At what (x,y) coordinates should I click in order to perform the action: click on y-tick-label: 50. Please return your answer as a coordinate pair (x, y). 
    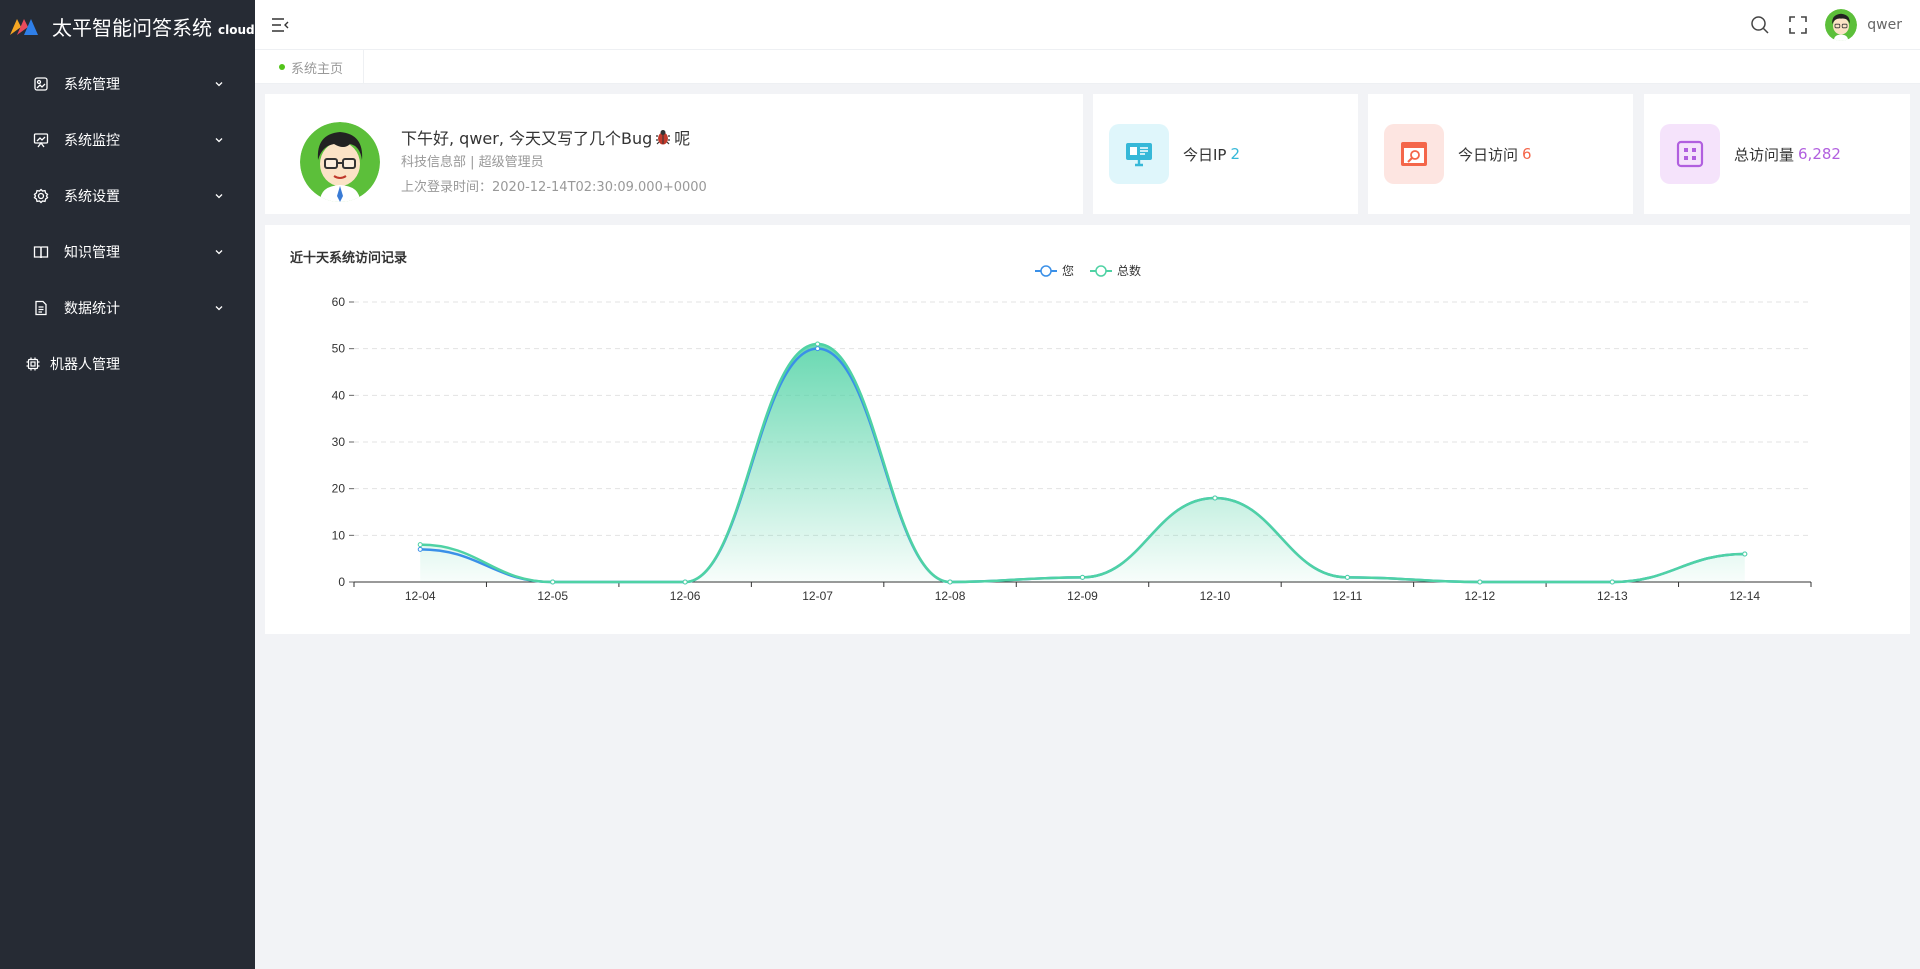
    Looking at the image, I should click on (339, 349).